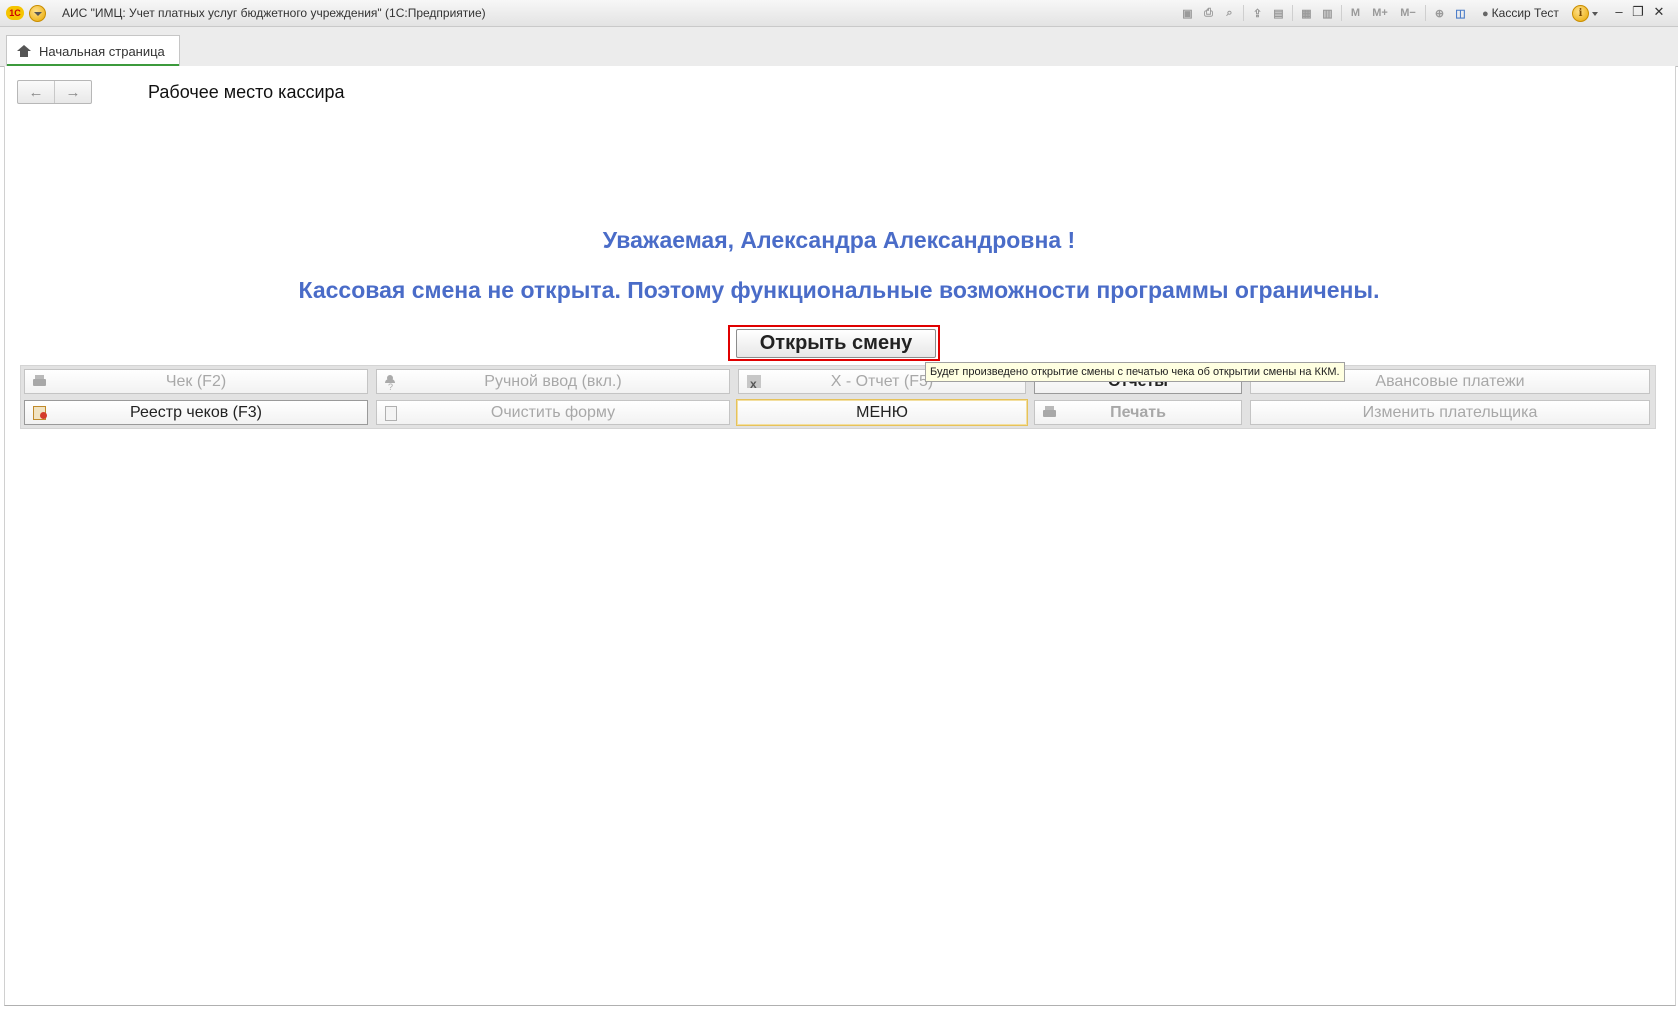  I want to click on history-navigation: ← →, so click(54, 92).